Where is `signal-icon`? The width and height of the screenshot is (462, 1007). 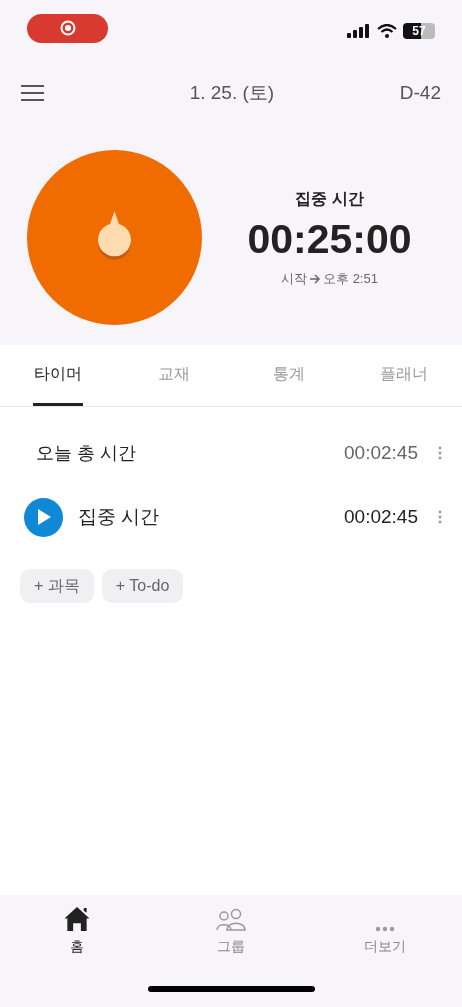
signal-icon is located at coordinates (359, 31).